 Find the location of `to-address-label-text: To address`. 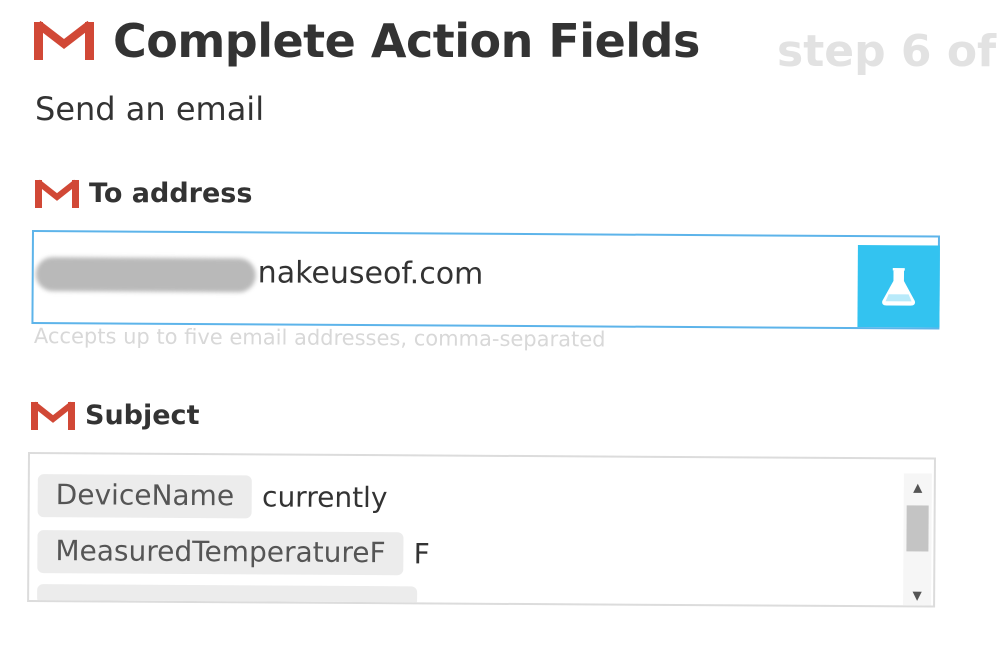

to-address-label-text: To address is located at coordinates (171, 193).